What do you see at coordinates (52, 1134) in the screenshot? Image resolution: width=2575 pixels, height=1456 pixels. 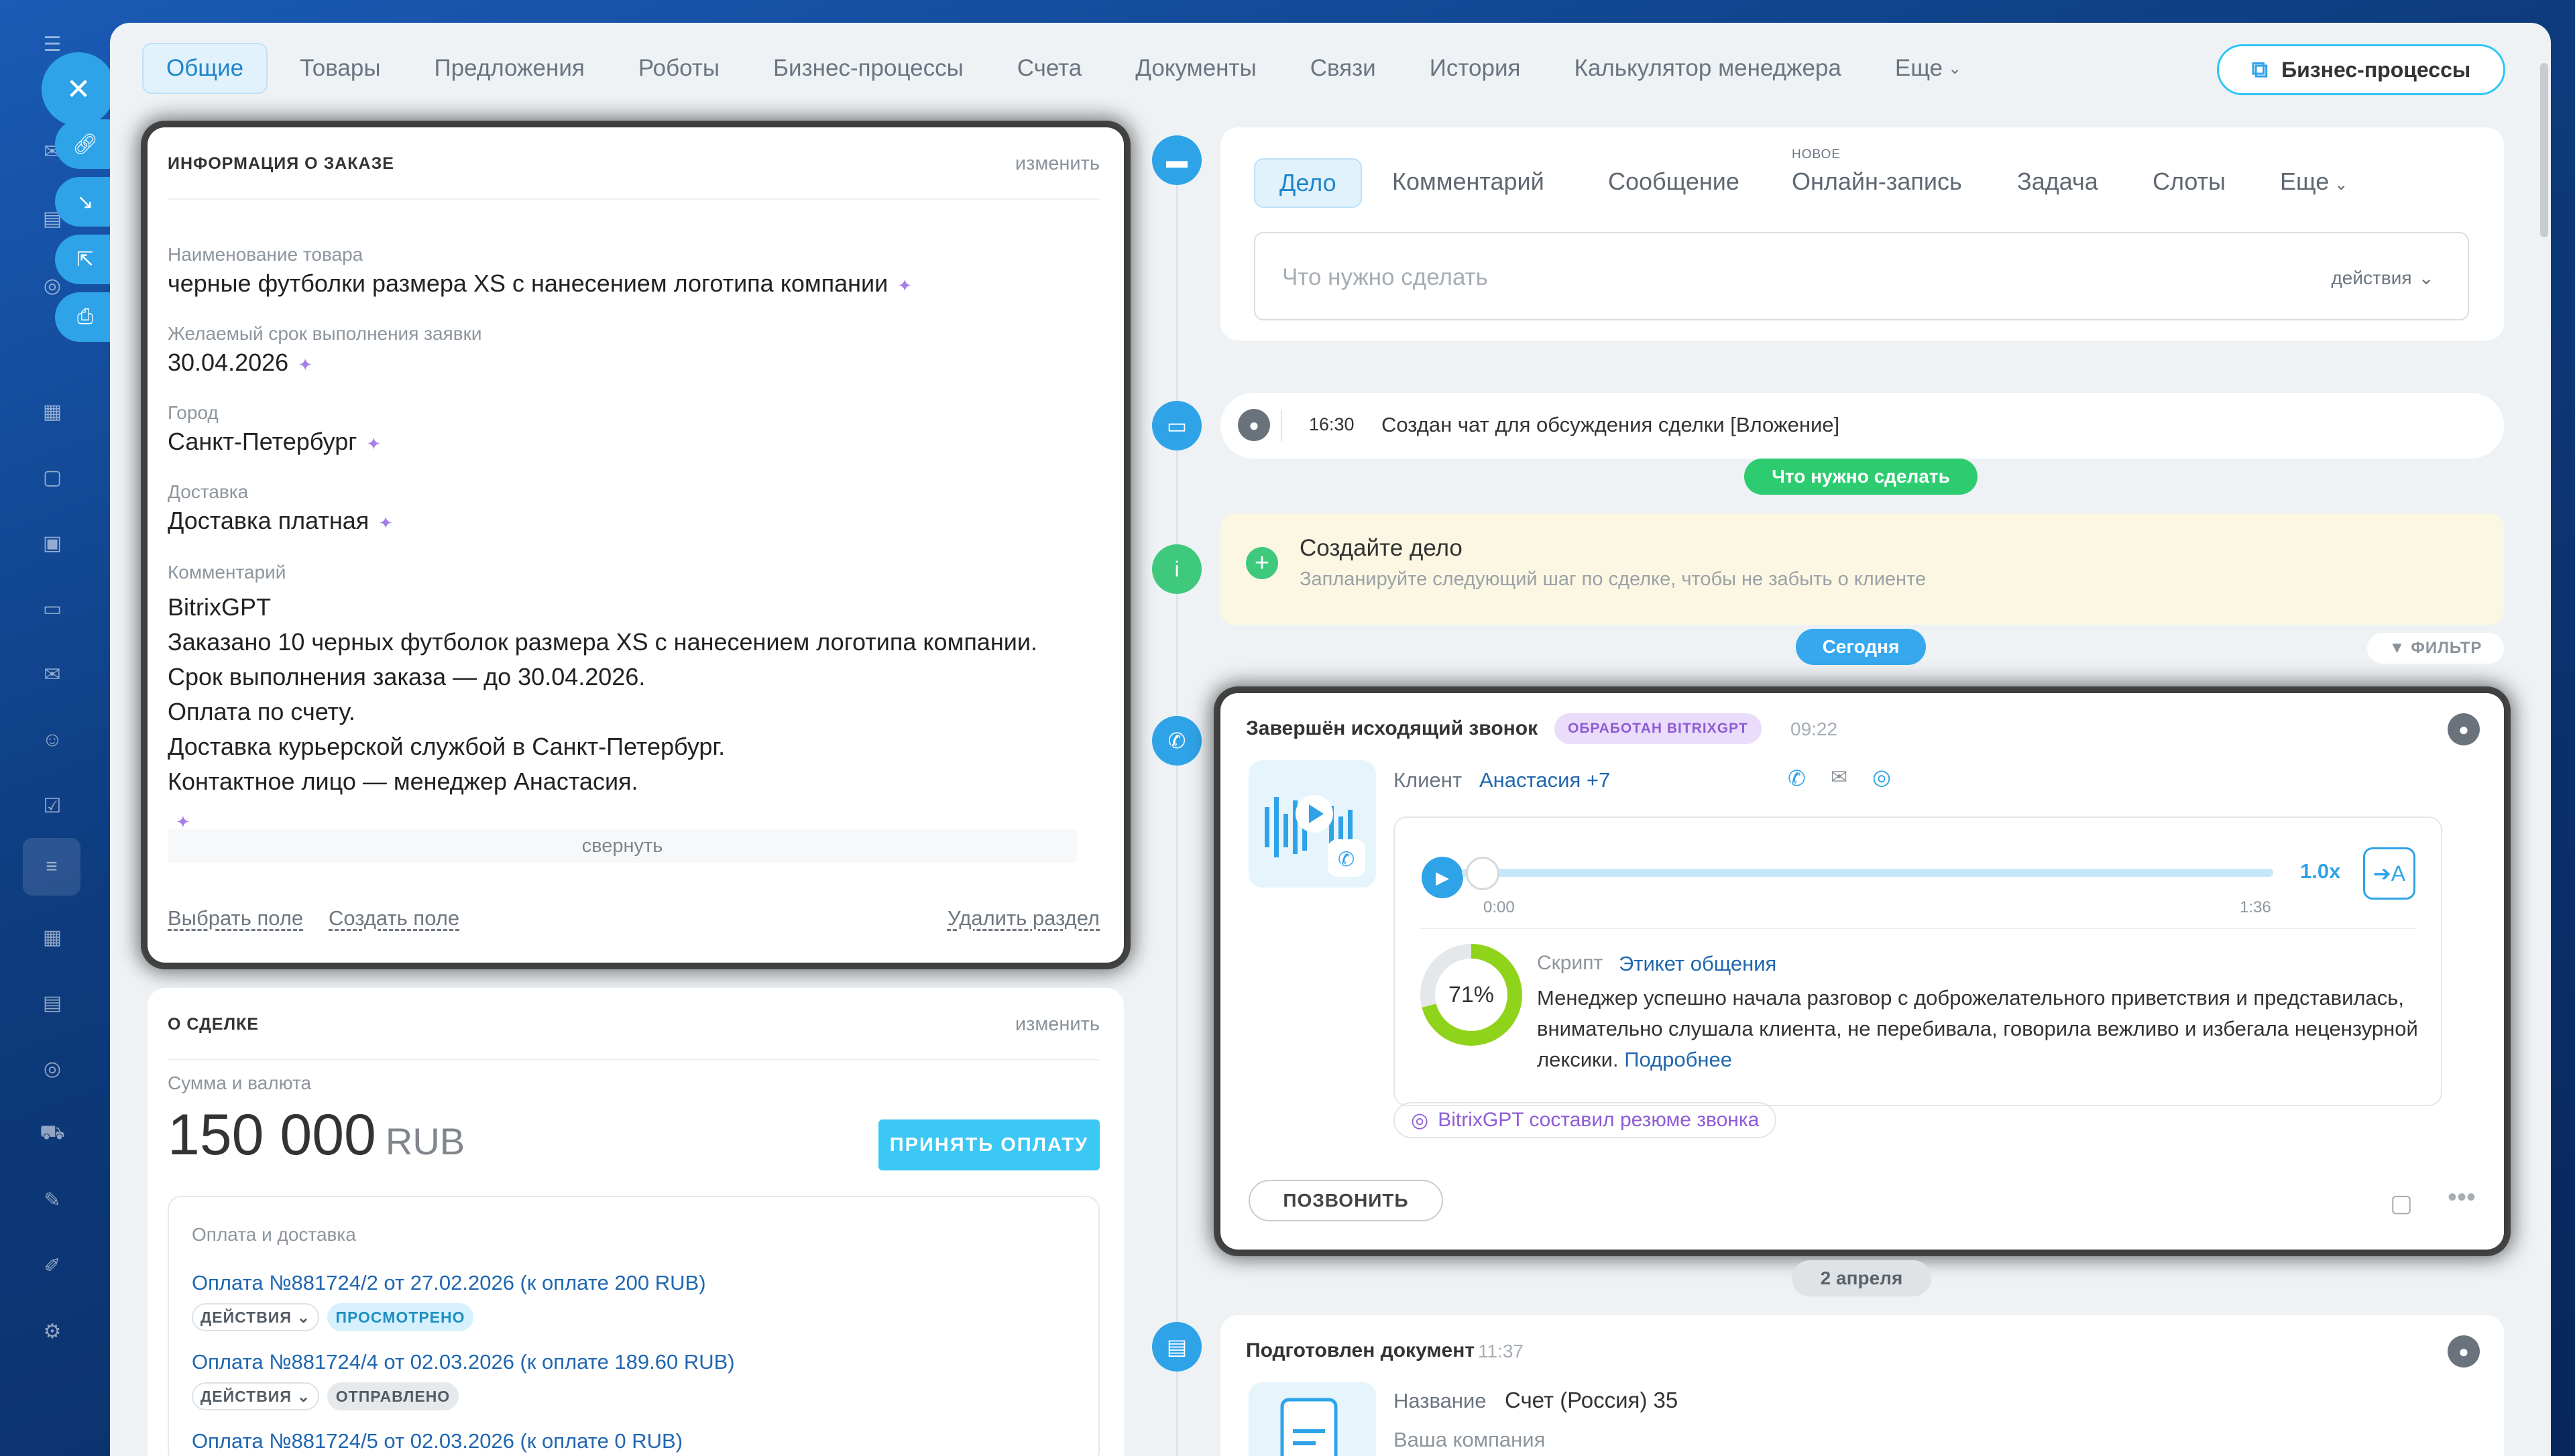 I see `cart-icon: ⛟` at bounding box center [52, 1134].